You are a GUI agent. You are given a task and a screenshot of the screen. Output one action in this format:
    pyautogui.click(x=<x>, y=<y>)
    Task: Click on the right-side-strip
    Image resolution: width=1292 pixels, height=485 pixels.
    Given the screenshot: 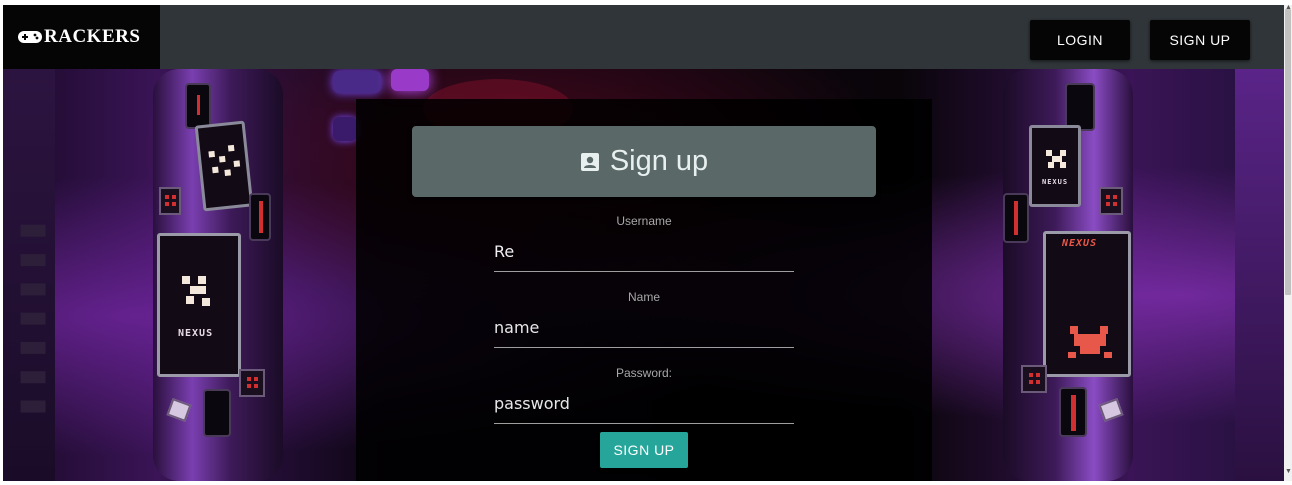 What is the action you would take?
    pyautogui.click(x=1259, y=275)
    